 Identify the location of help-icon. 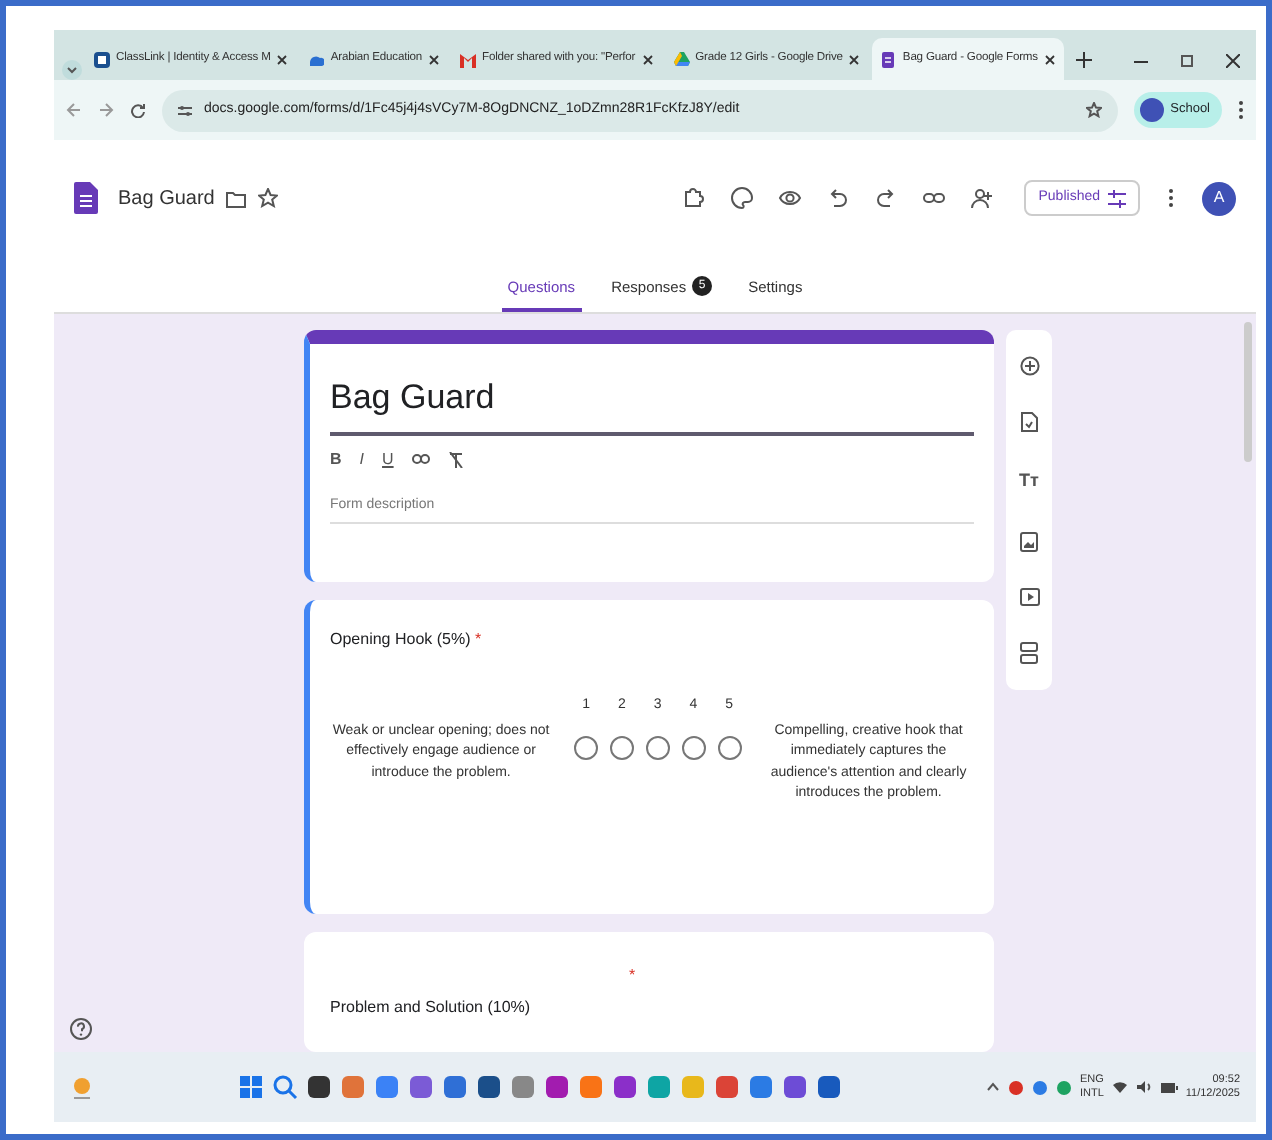
(81, 1029).